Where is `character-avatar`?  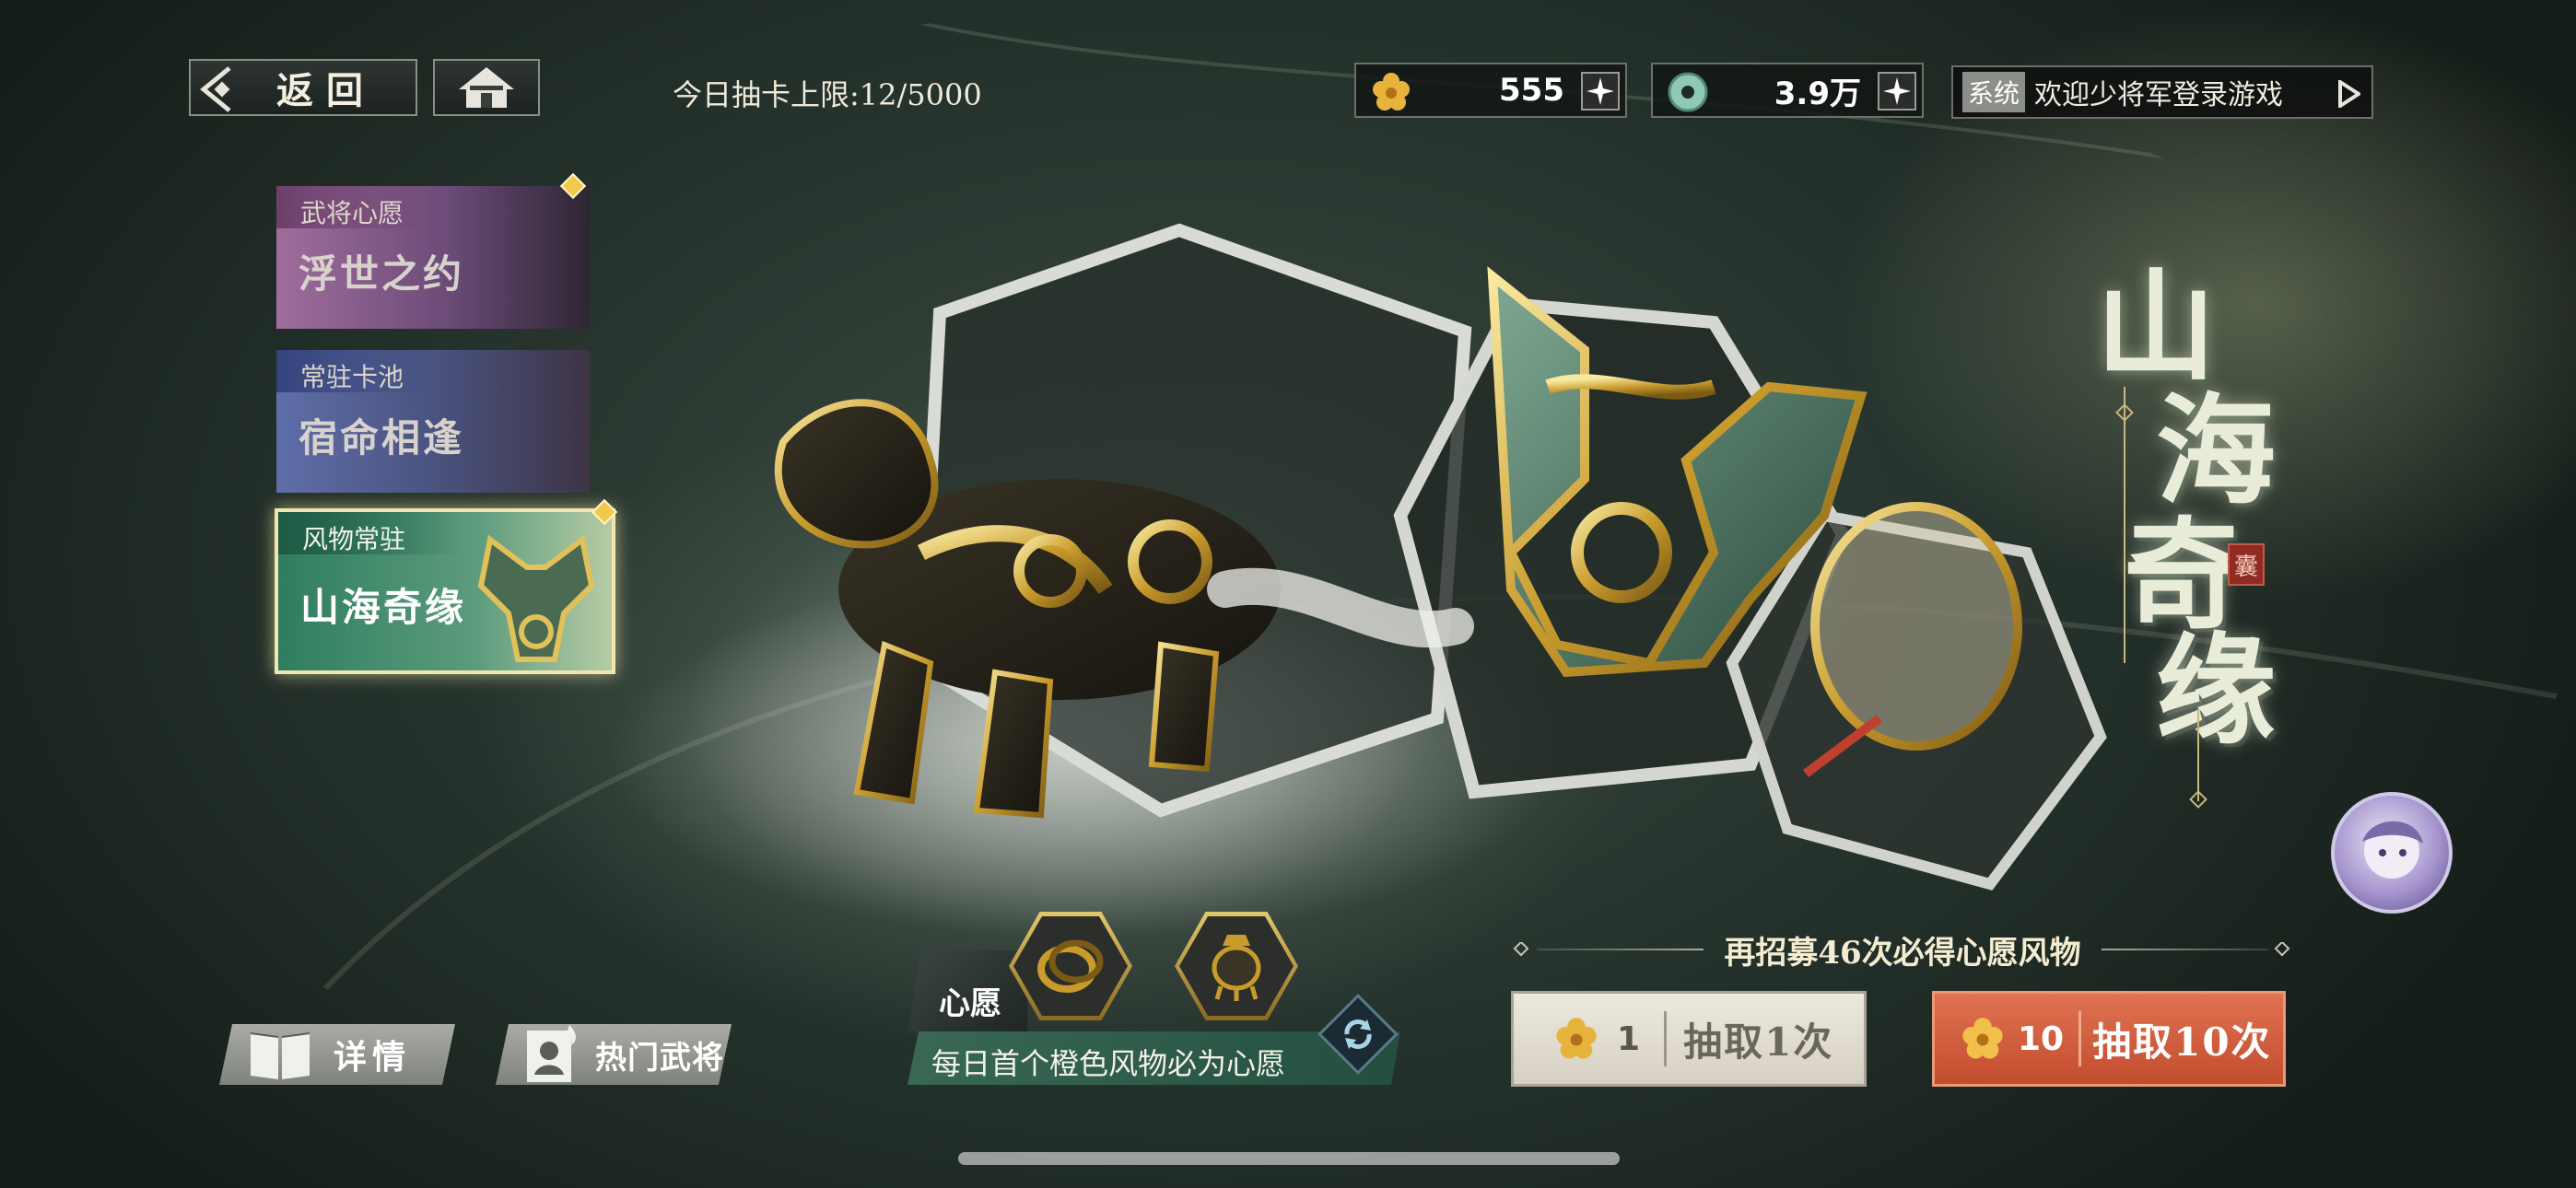 character-avatar is located at coordinates (2392, 853).